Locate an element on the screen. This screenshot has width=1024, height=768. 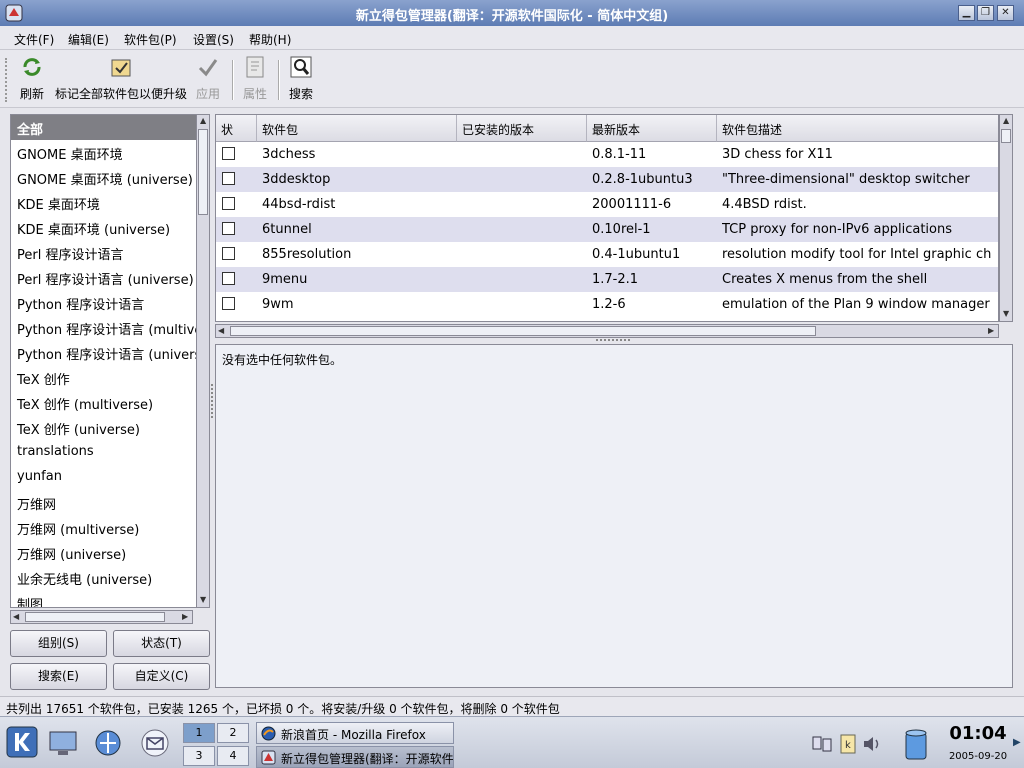
menu-package: 软件包(P) is located at coordinates (150, 39).